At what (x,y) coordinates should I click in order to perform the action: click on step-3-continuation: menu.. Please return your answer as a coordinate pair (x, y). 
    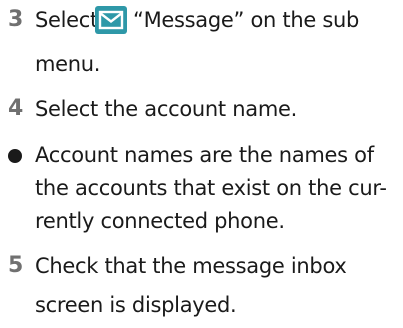
    Looking at the image, I should click on (68, 64).